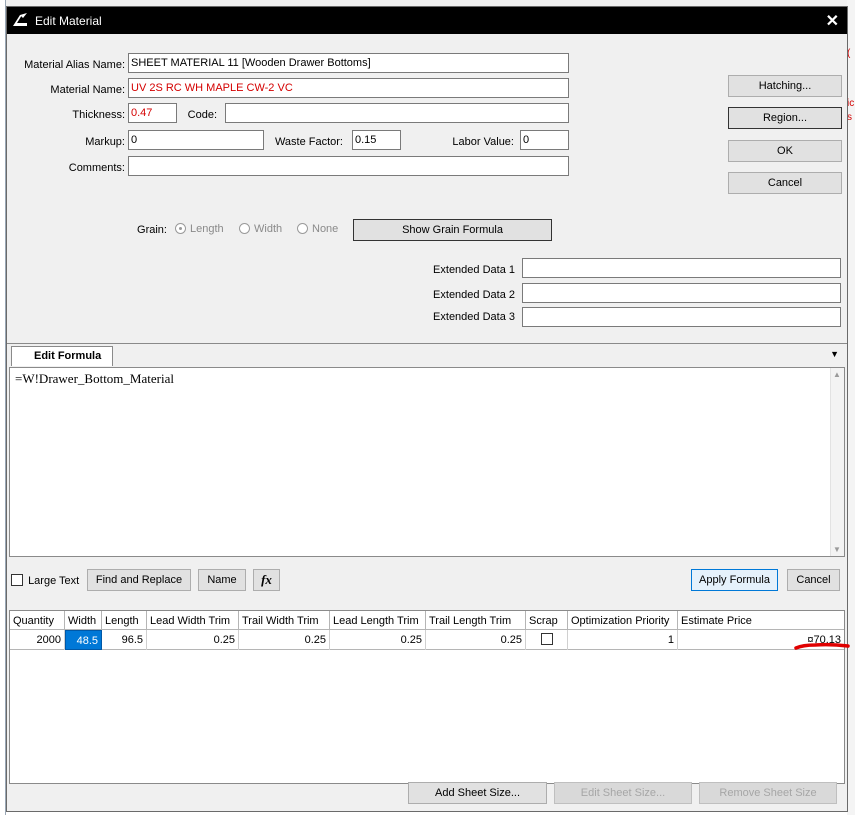 The height and width of the screenshot is (815, 855). What do you see at coordinates (193, 620) in the screenshot?
I see `col-lead-width-trim: Lead Width Trim` at bounding box center [193, 620].